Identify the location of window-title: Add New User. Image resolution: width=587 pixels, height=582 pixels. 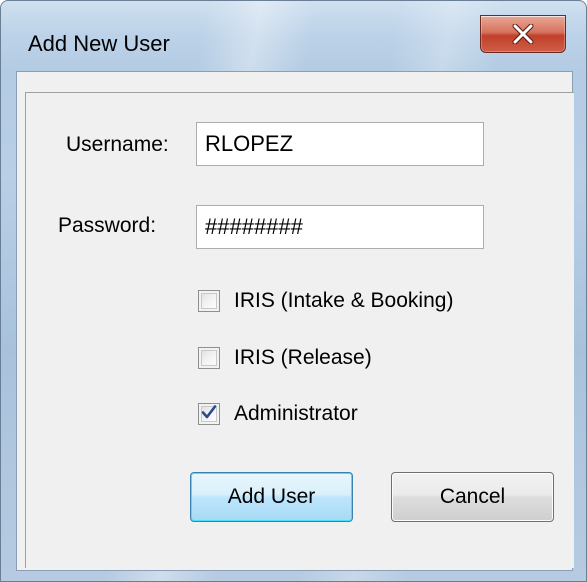
(99, 43).